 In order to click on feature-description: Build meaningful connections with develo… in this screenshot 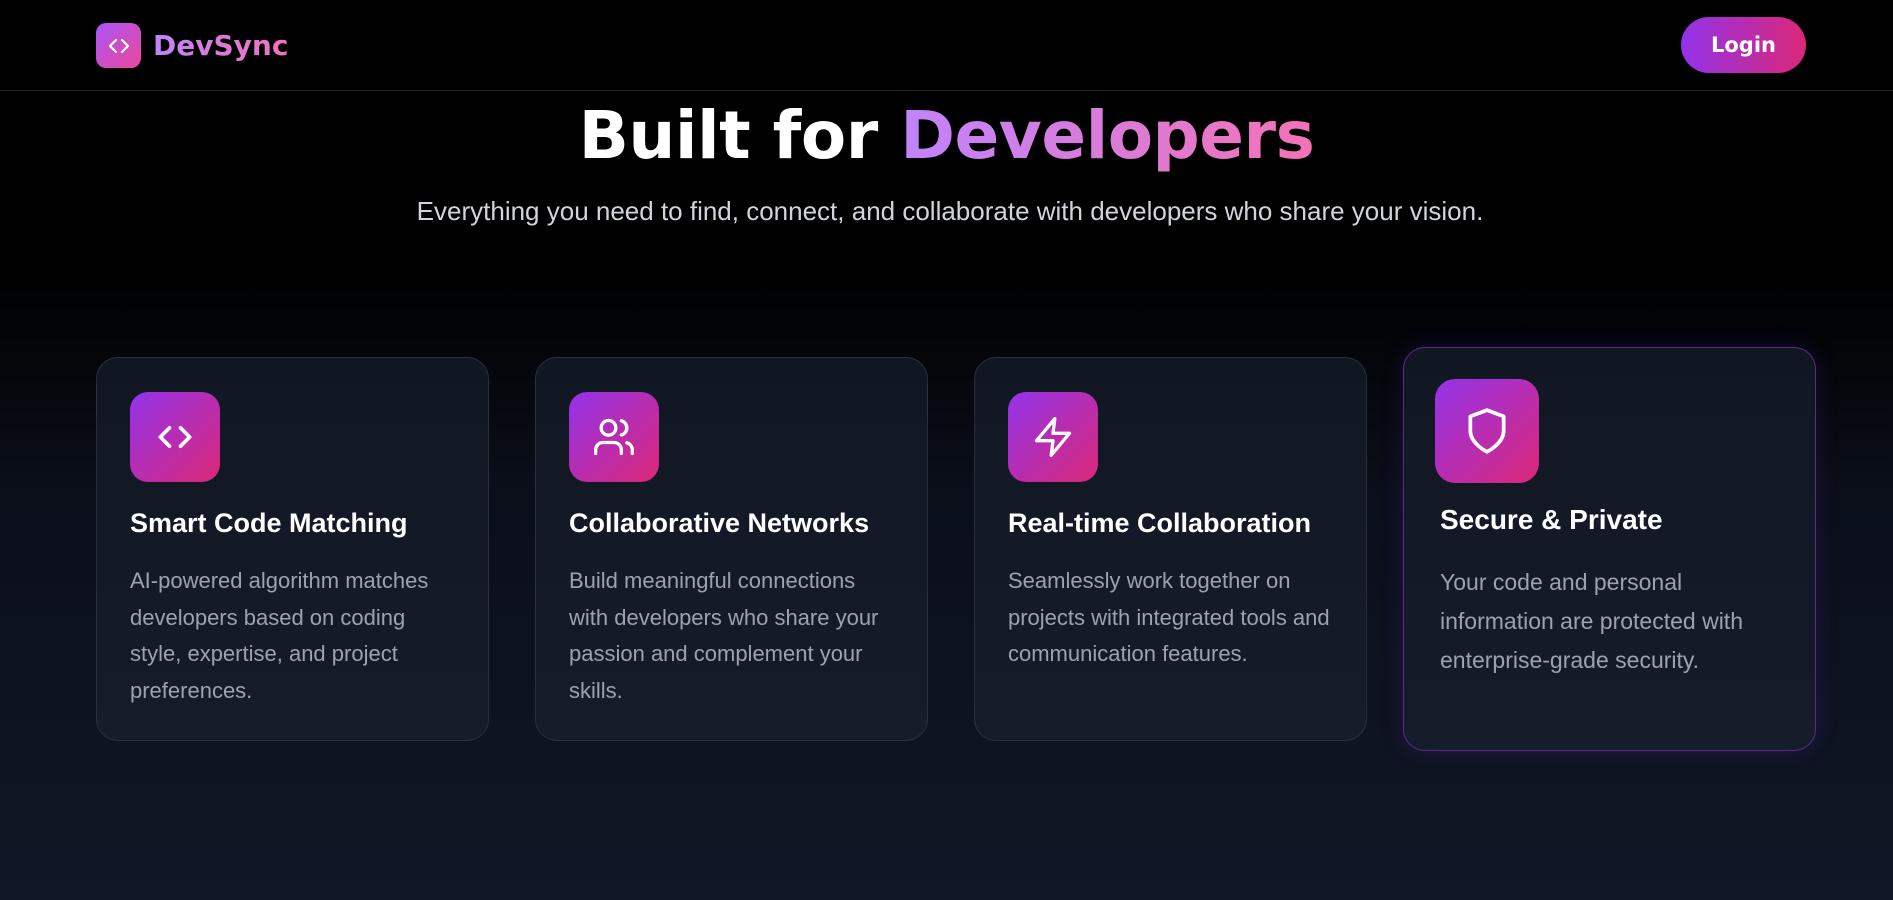, I will do `click(724, 635)`.